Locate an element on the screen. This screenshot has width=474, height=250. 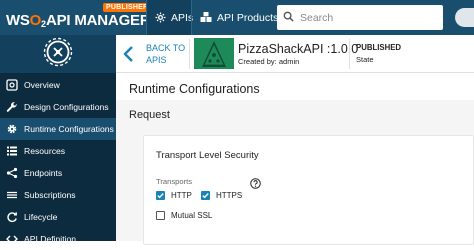
search-box is located at coordinates (360, 17).